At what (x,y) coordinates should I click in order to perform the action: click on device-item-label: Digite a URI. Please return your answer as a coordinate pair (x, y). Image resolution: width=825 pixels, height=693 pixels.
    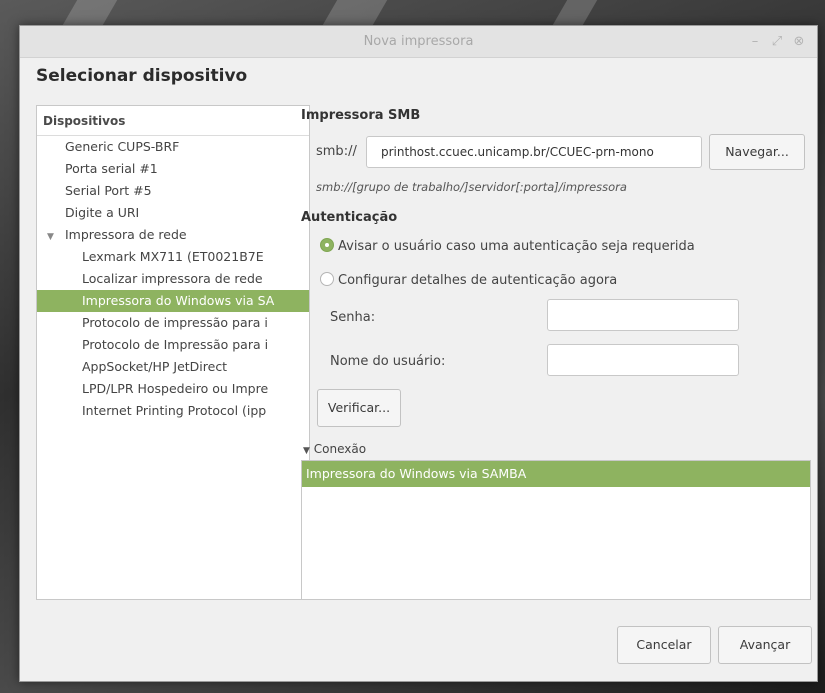
    Looking at the image, I should click on (102, 212).